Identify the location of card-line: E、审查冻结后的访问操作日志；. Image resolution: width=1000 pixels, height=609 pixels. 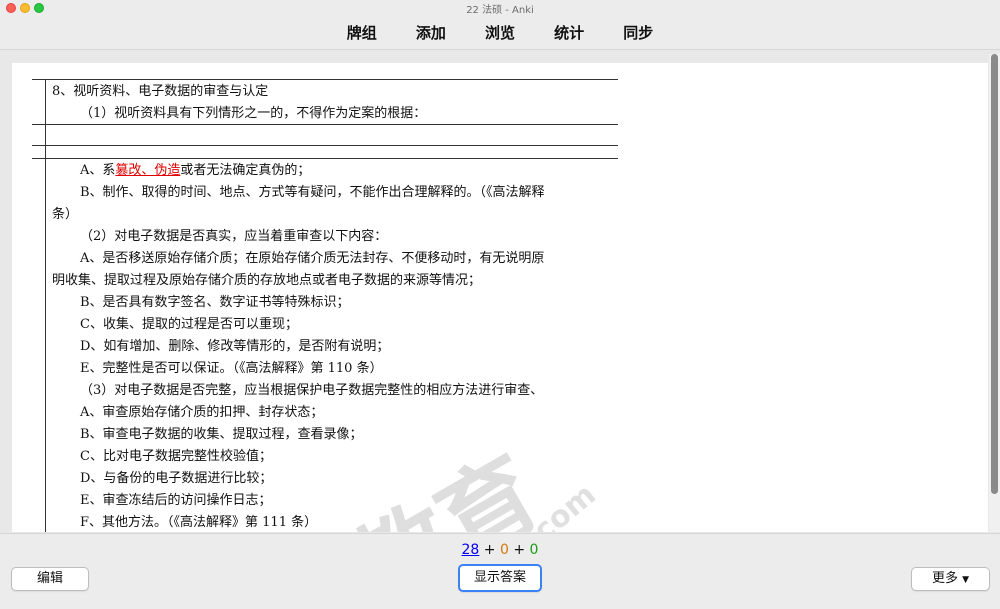
(176, 500).